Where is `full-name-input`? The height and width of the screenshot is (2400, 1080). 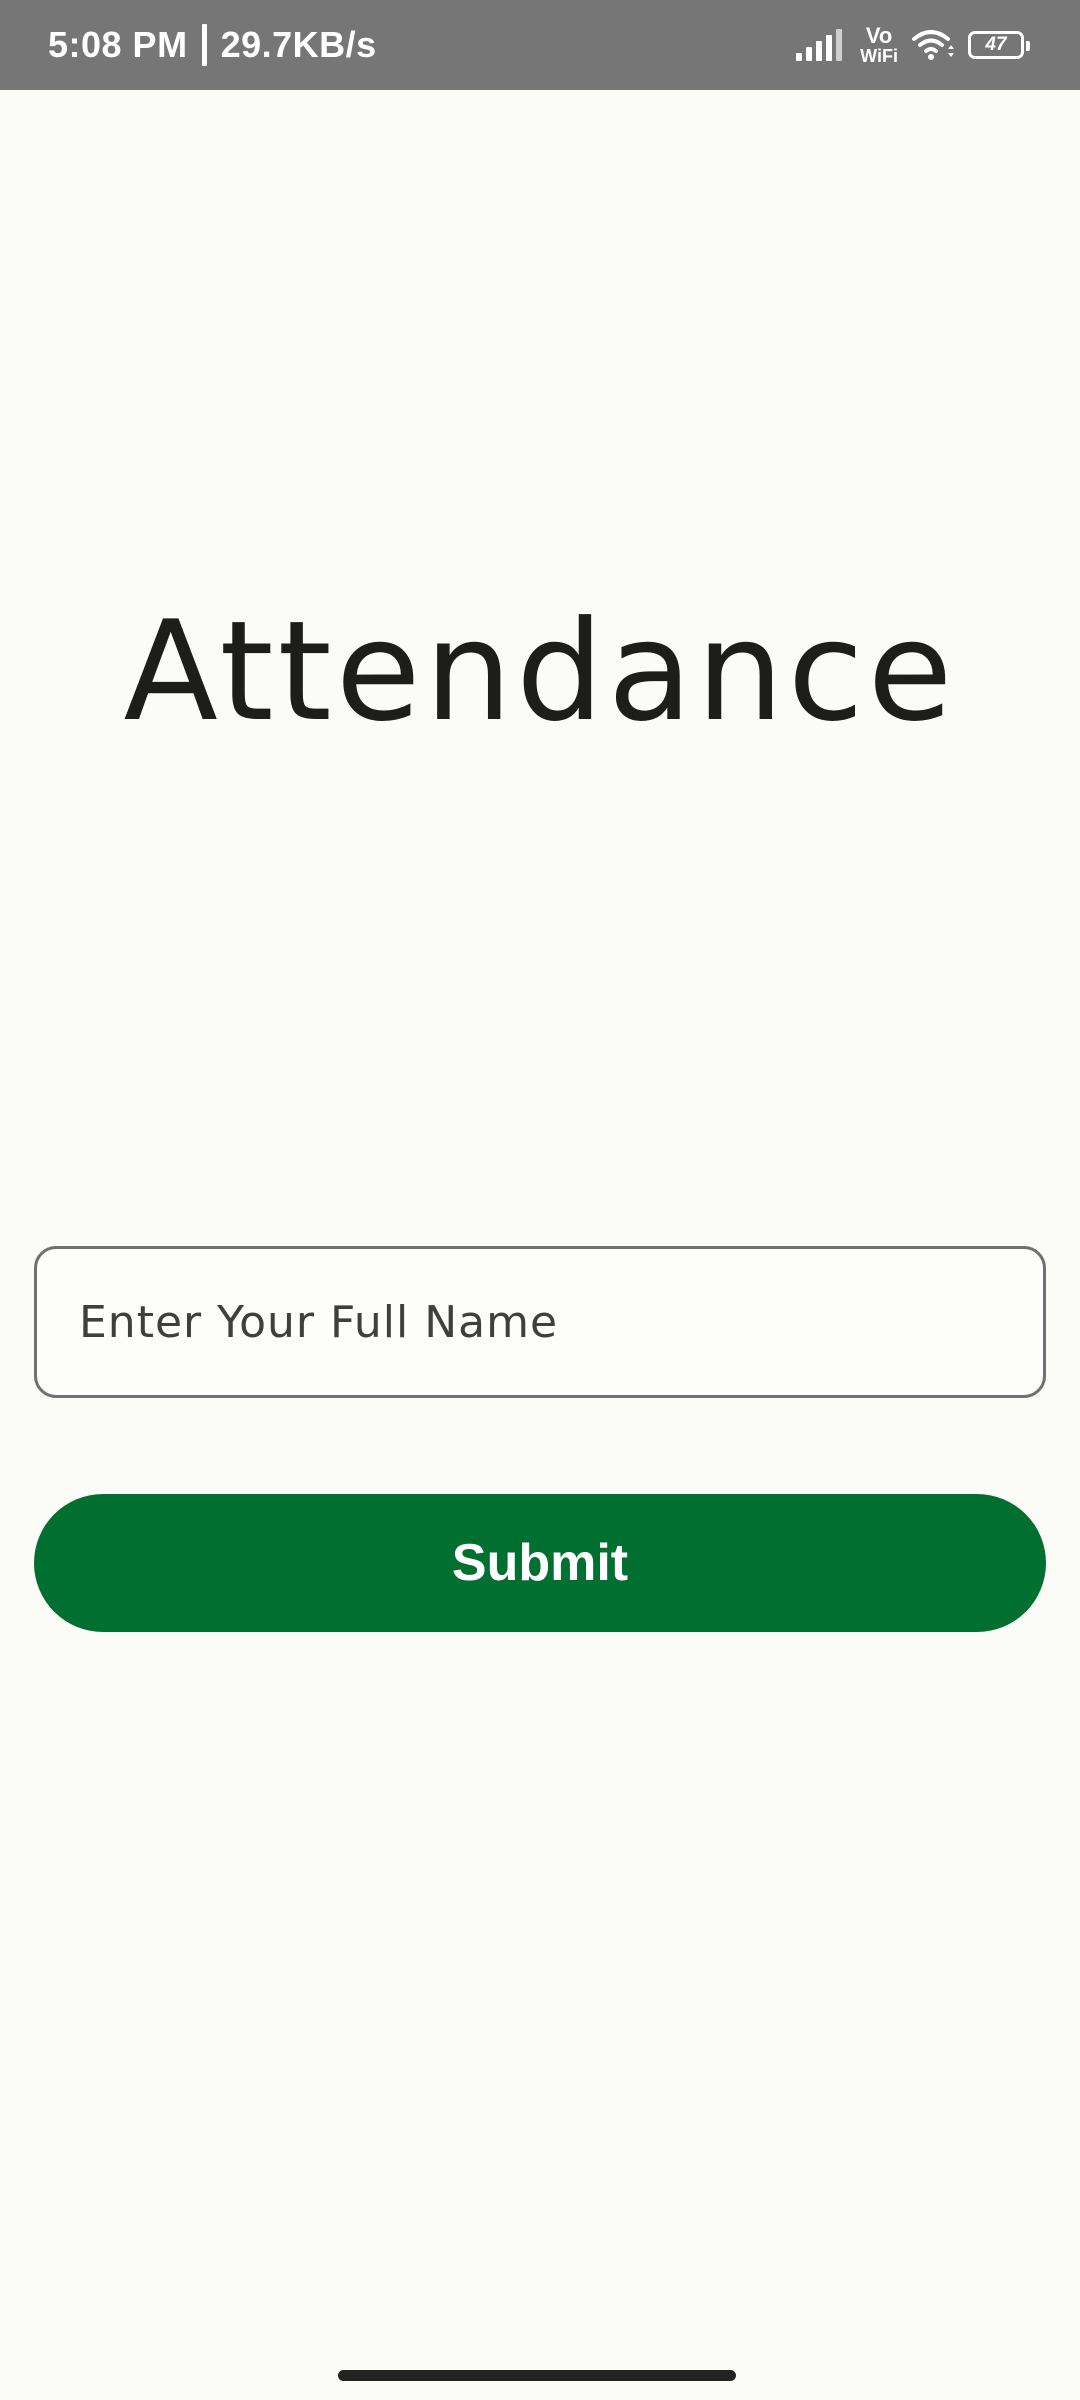
full-name-input is located at coordinates (540, 1322).